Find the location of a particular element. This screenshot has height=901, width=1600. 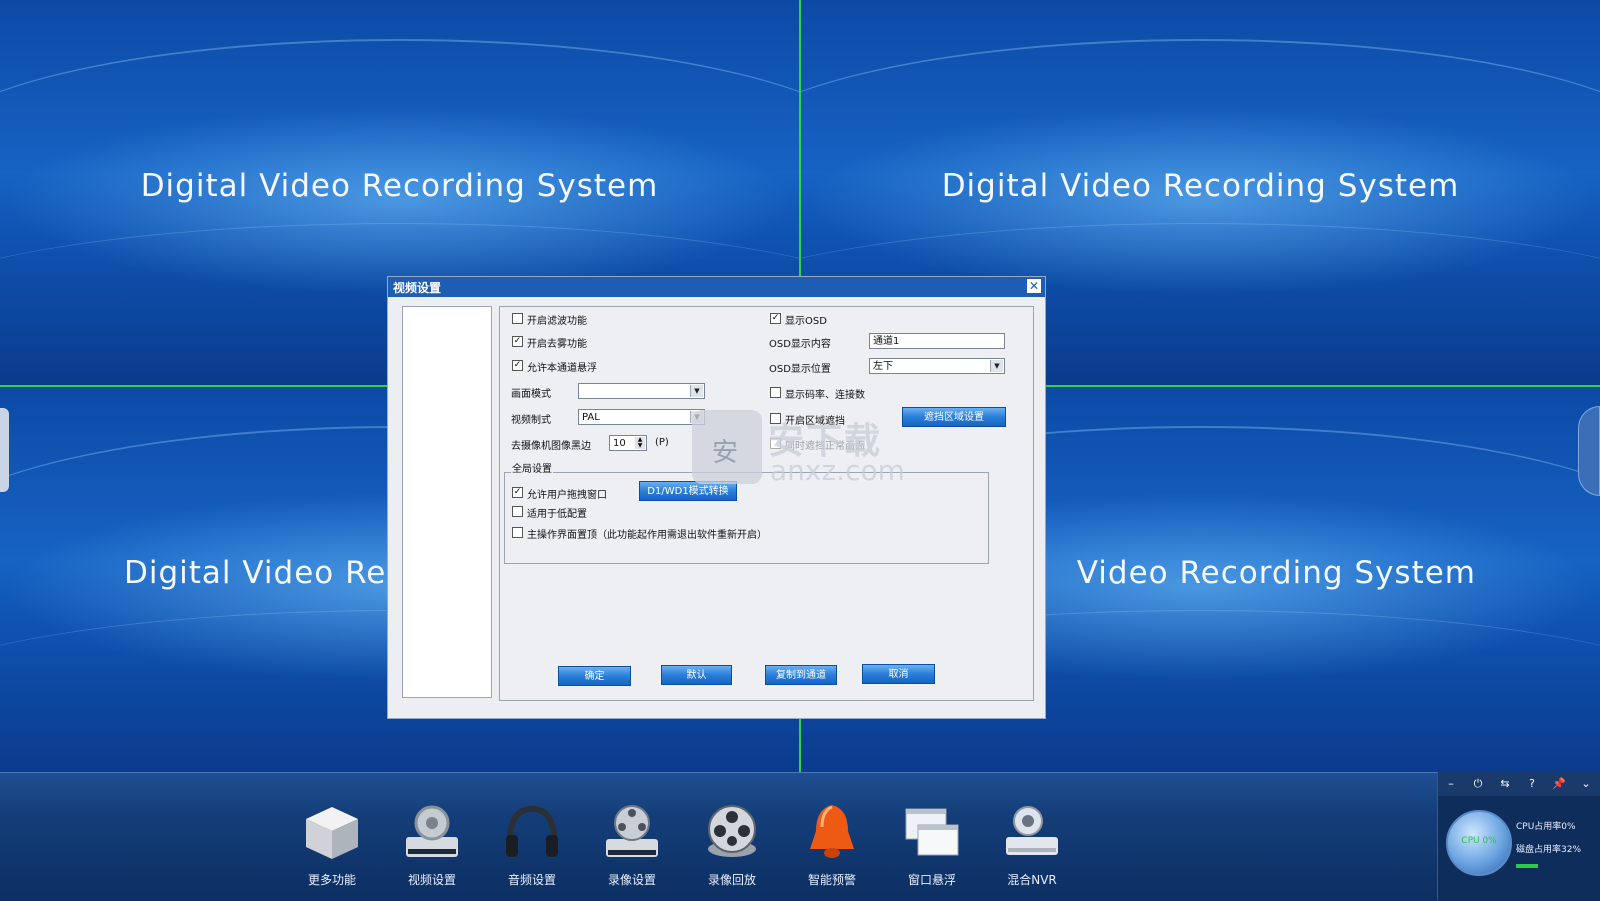

low-config-label: 适用于低配置 is located at coordinates (557, 514).